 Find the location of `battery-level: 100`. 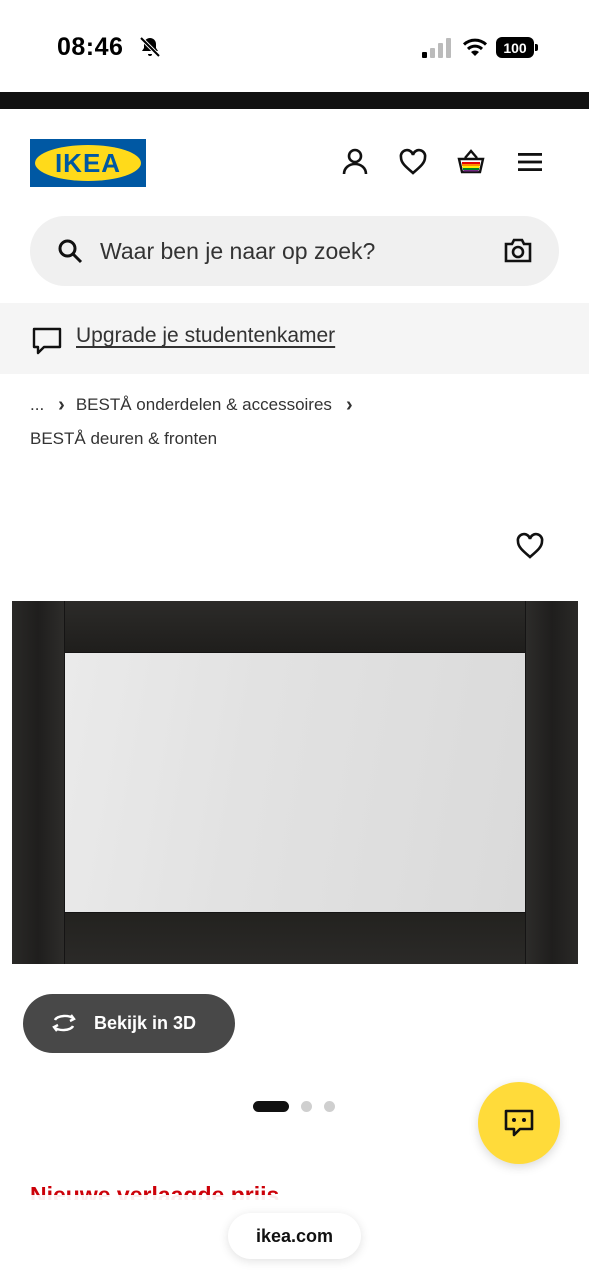

battery-level: 100 is located at coordinates (515, 47).